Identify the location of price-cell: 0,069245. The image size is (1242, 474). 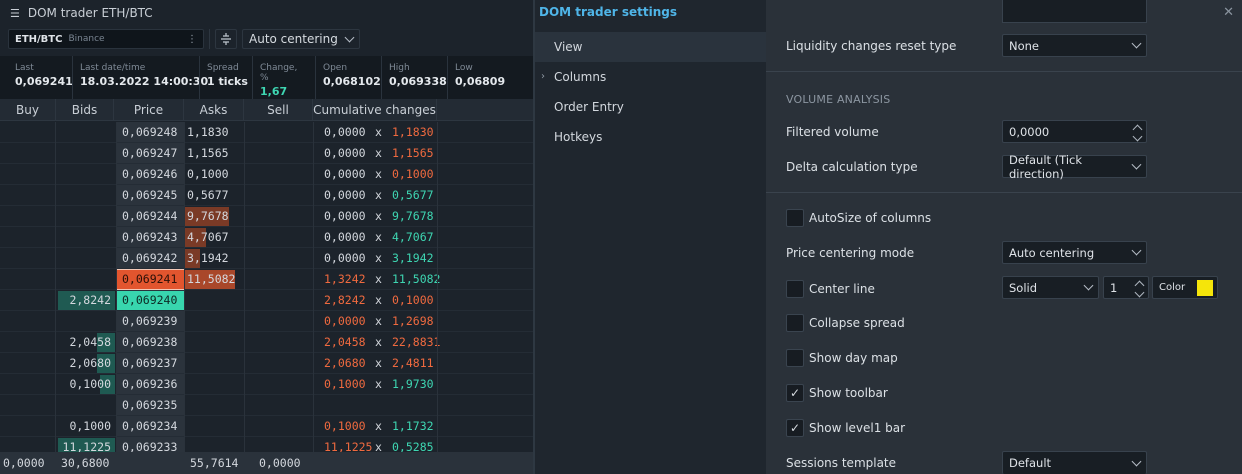
(149, 195).